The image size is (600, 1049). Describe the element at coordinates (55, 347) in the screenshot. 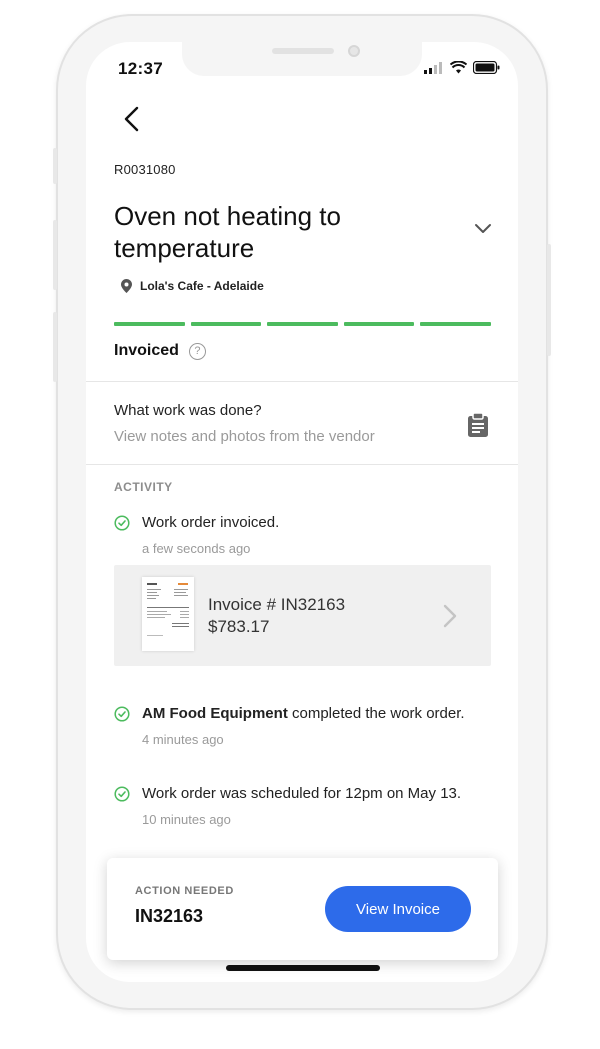

I see `volume-down-button` at that location.